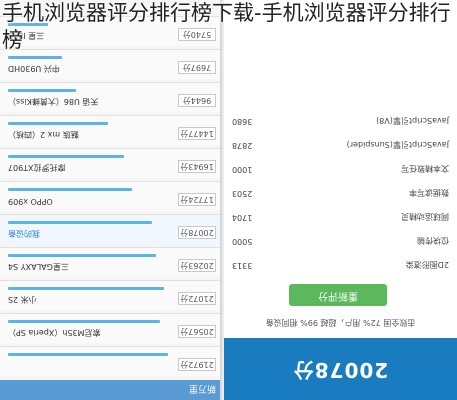  What do you see at coordinates (429, 192) in the screenshot?
I see `score-detail-name: 数据读写率` at bounding box center [429, 192].